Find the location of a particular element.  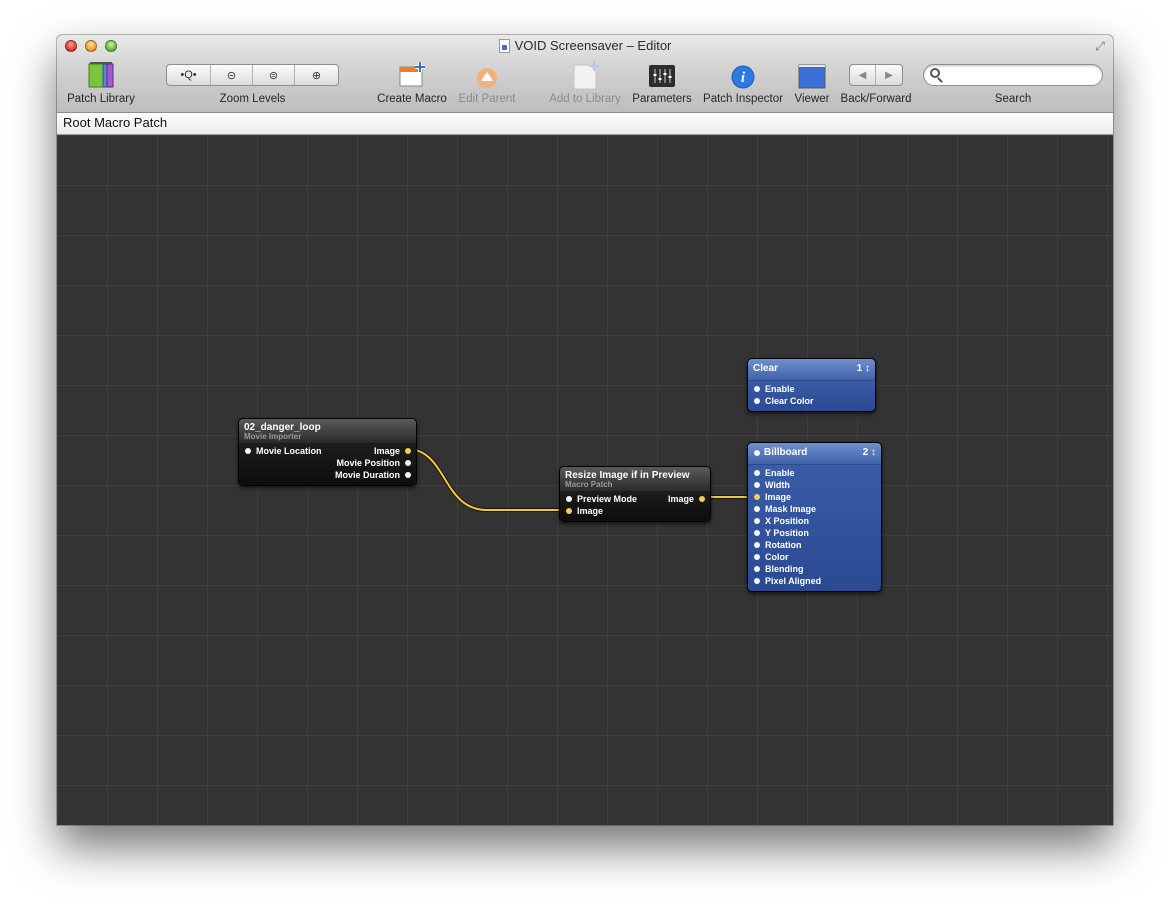

patch-header: Clear 1 ↕ is located at coordinates (811, 370).